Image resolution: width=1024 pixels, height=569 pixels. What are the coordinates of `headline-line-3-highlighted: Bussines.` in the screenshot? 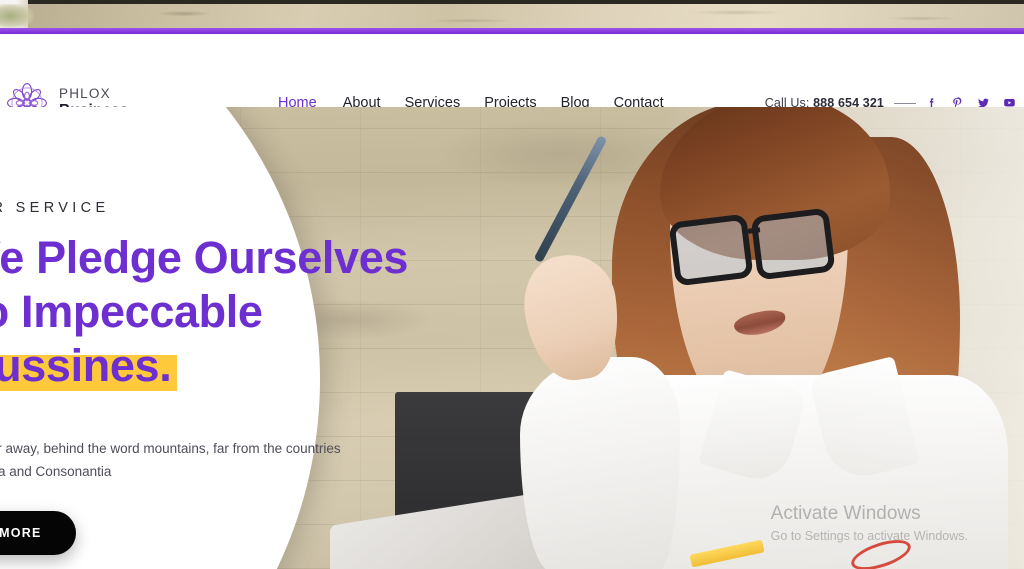 It's located at (89, 366).